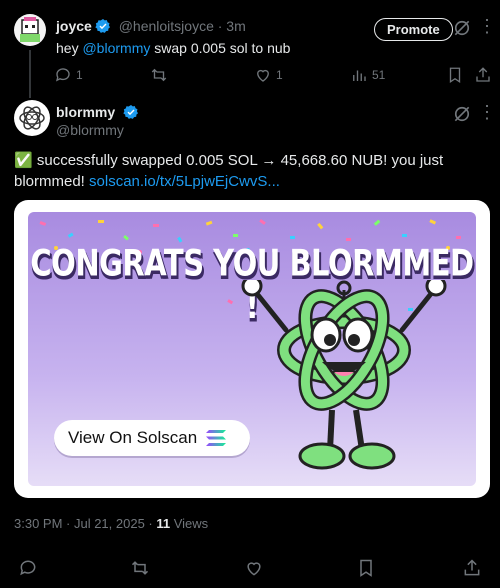  What do you see at coordinates (232, 26) in the screenshot?
I see `reply-time: · 3m` at bounding box center [232, 26].